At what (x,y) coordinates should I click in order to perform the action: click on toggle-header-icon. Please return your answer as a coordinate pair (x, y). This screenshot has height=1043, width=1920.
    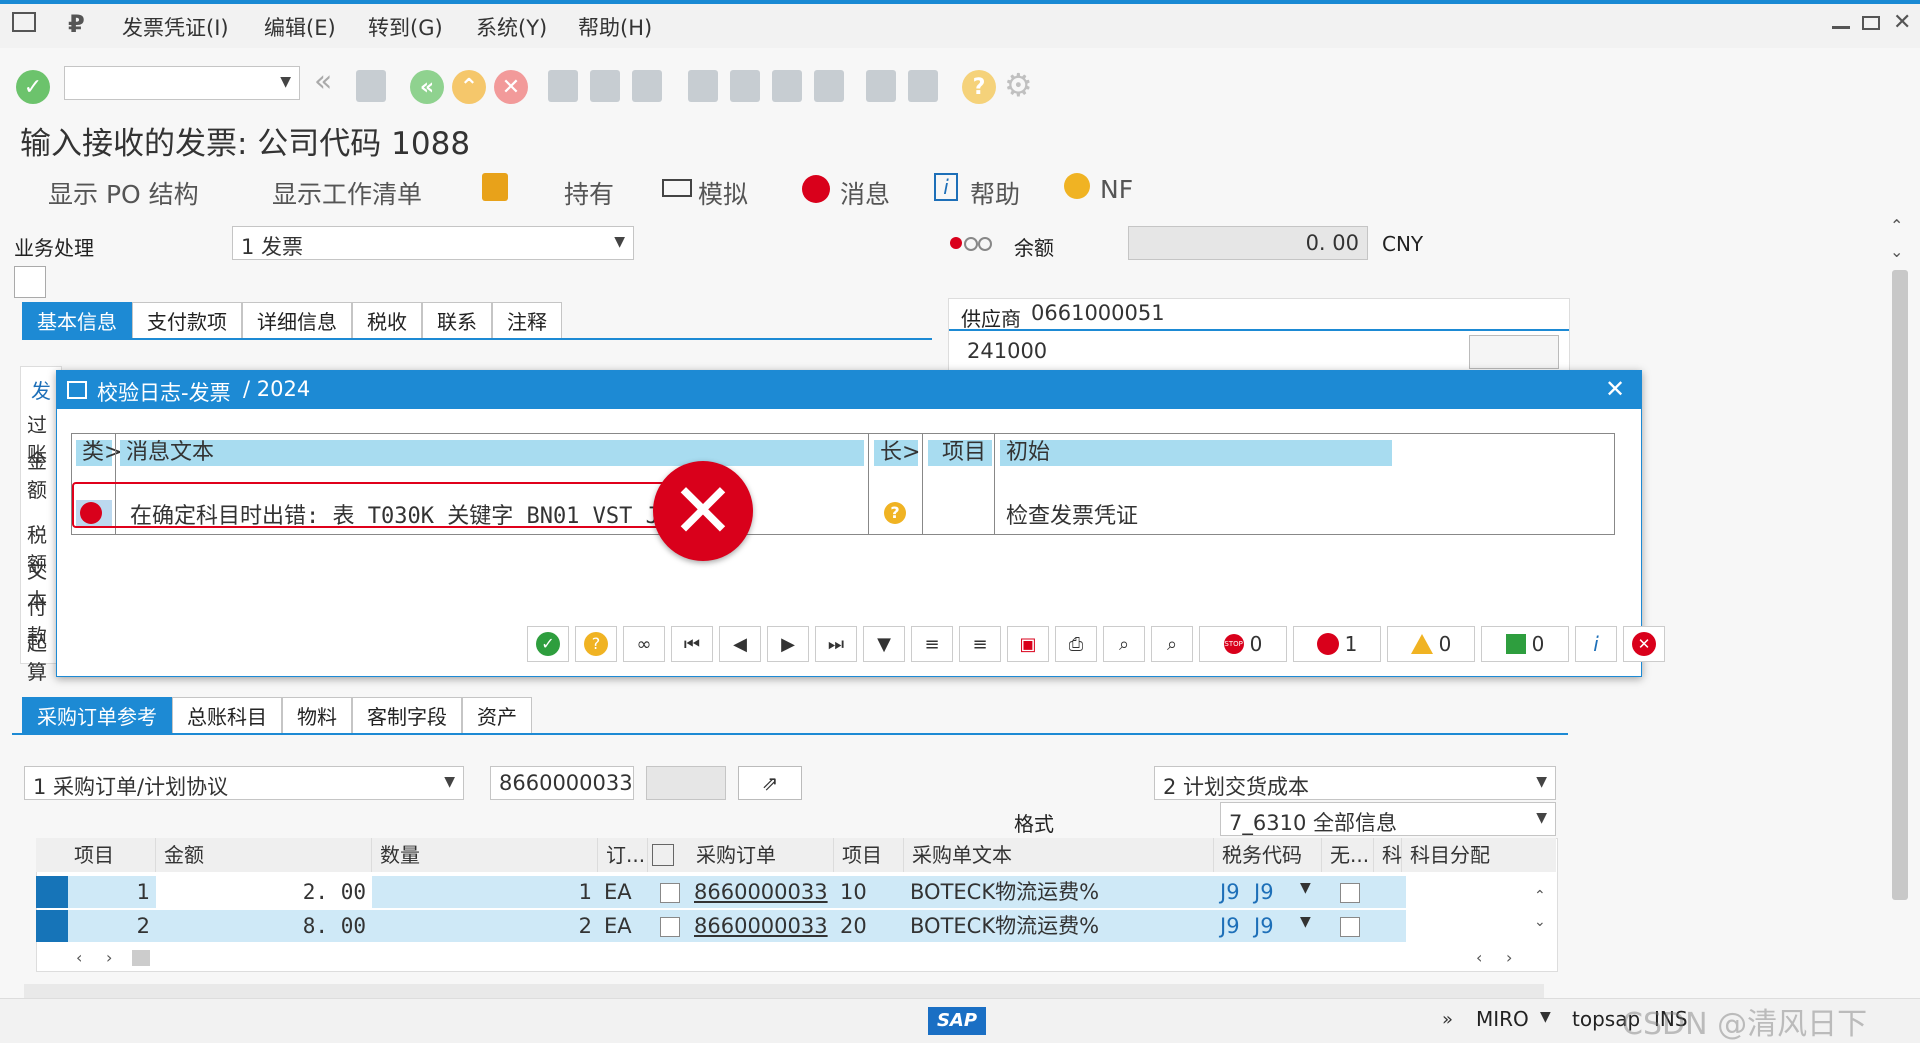
    Looking at the image, I should click on (30, 282).